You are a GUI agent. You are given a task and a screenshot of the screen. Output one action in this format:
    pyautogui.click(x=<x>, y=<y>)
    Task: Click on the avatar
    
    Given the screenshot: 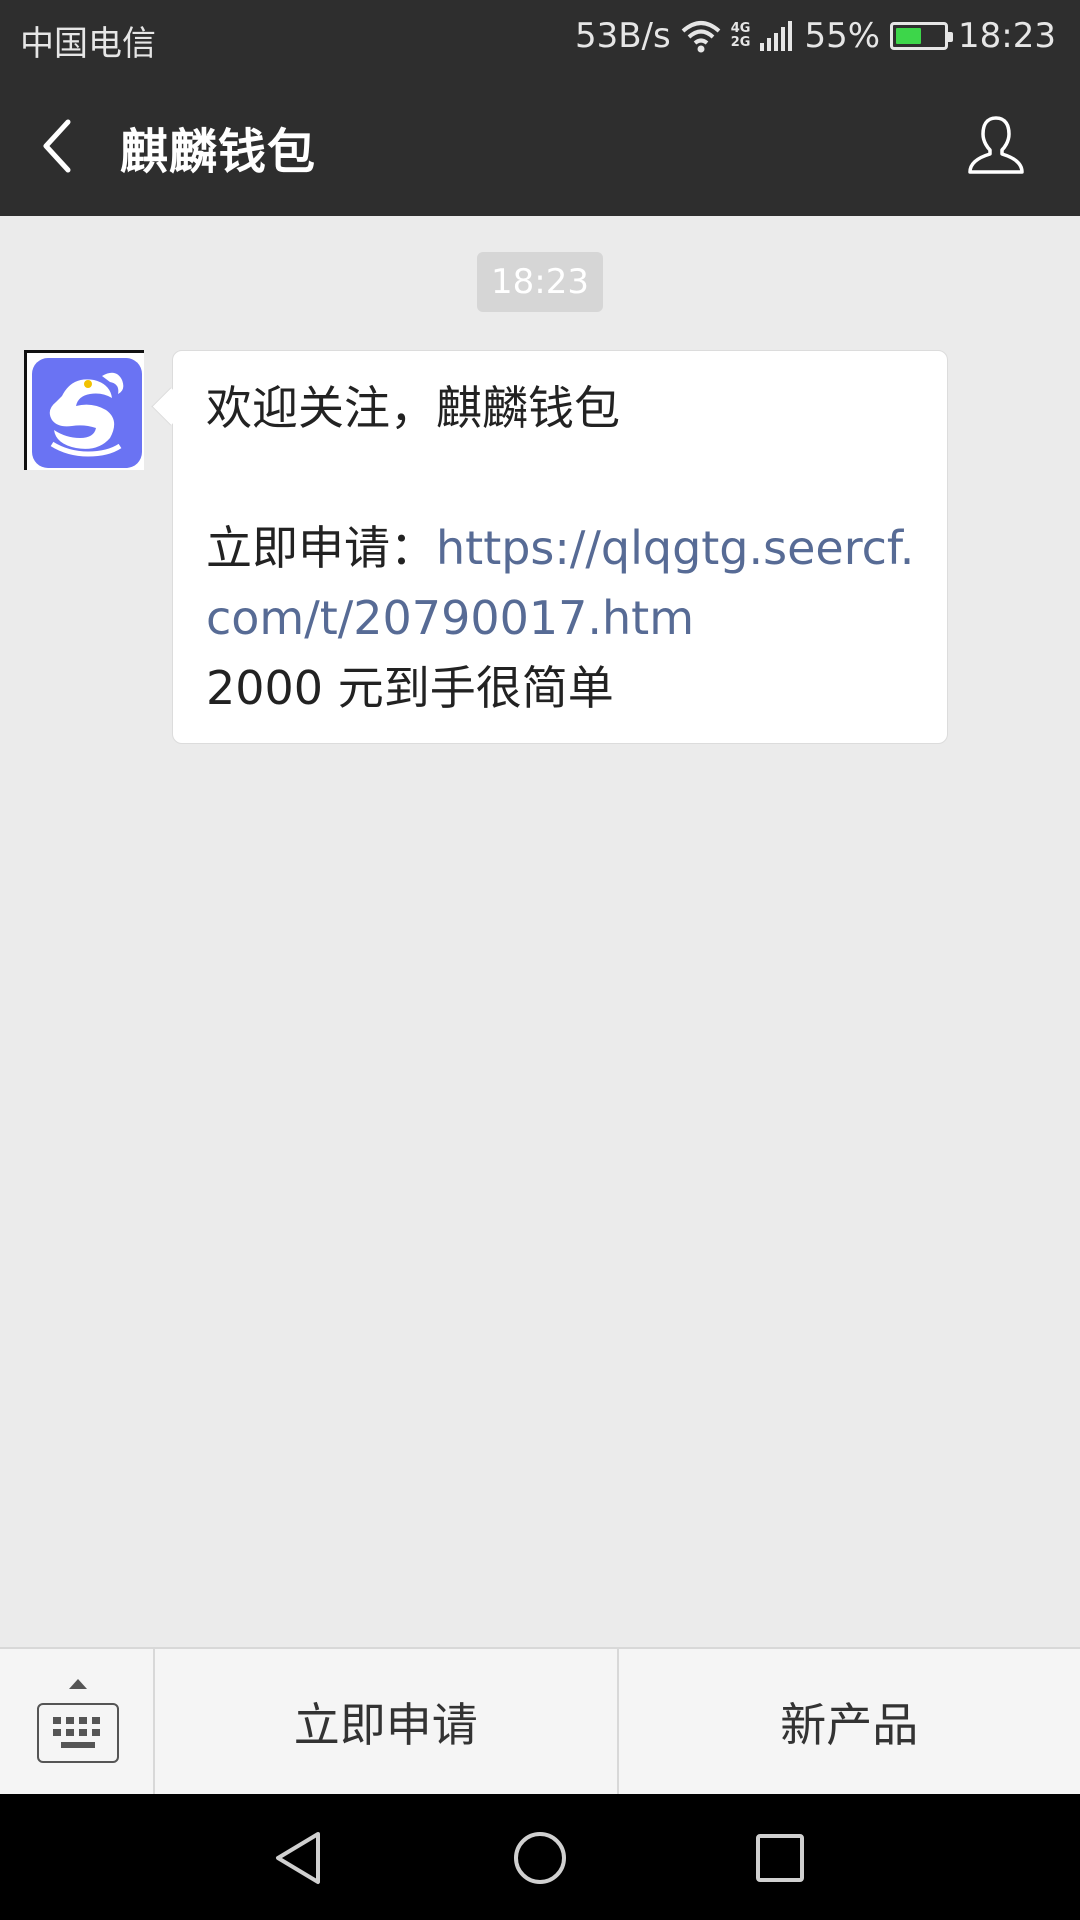 What is the action you would take?
    pyautogui.click(x=84, y=410)
    